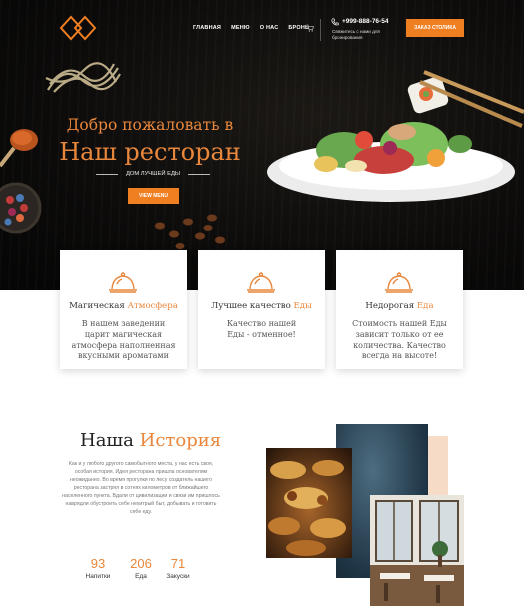 The height and width of the screenshot is (613, 524). What do you see at coordinates (365, 21) in the screenshot?
I see `phone-number: +999-888-76-54` at bounding box center [365, 21].